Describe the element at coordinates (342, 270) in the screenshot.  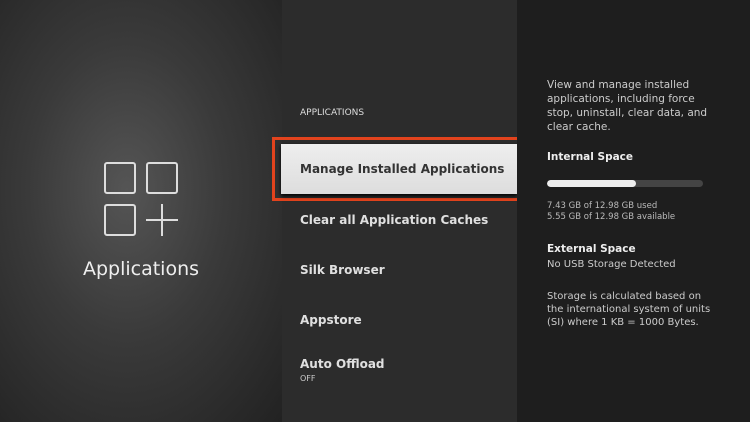
I see `menu-item-silk-browser: Silk Browser` at that location.